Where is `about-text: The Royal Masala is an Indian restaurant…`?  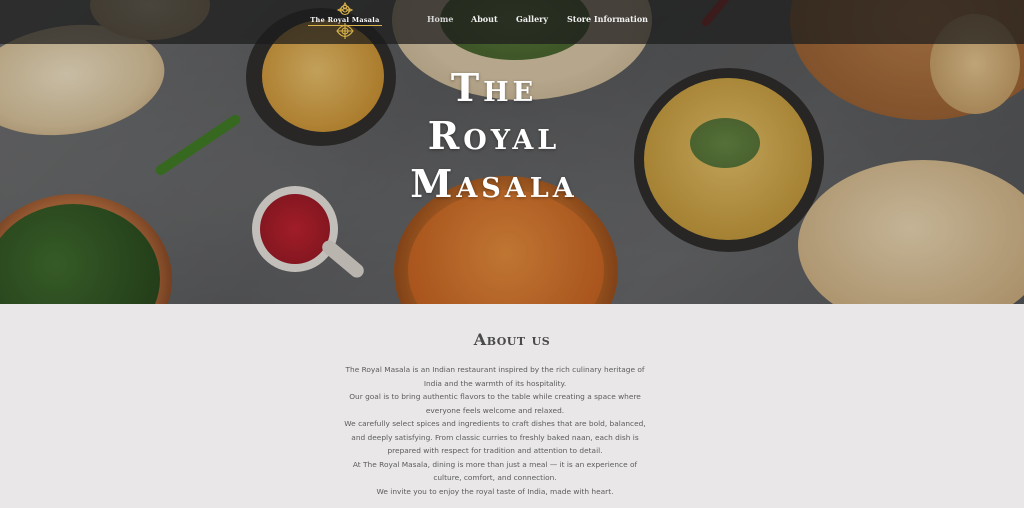 about-text: The Royal Masala is an Indian restaurant… is located at coordinates (495, 430).